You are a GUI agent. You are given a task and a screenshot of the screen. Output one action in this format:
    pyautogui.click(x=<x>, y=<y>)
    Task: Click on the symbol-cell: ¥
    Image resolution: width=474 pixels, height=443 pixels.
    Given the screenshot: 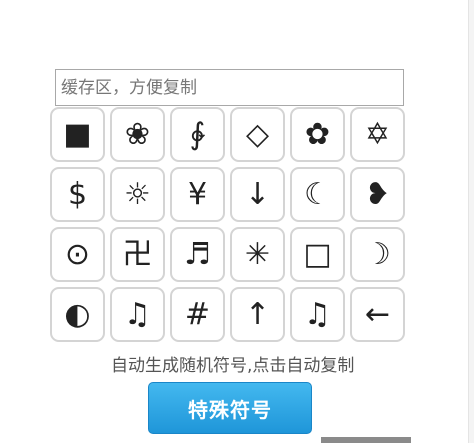 What is the action you would take?
    pyautogui.click(x=197, y=194)
    